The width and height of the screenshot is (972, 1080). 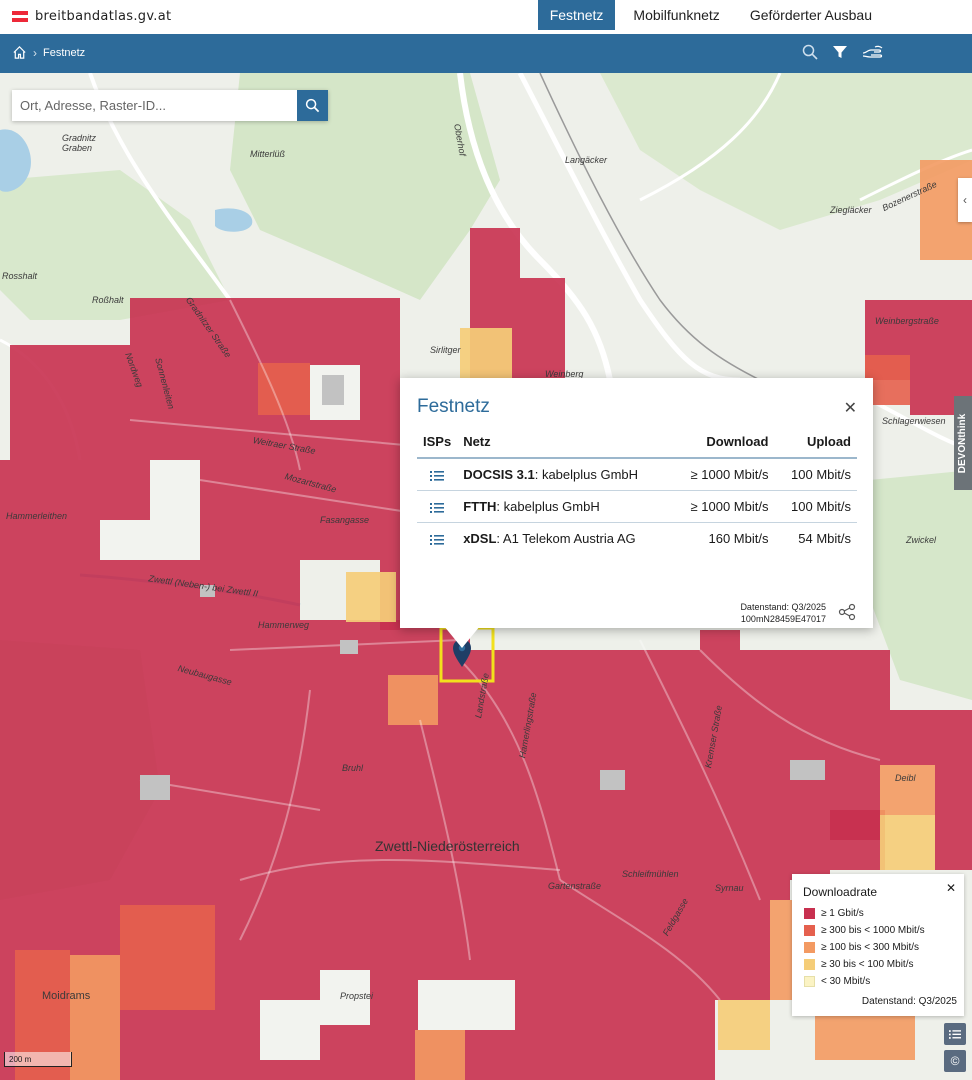 I want to click on copyright-button: ©, so click(x=955, y=1061).